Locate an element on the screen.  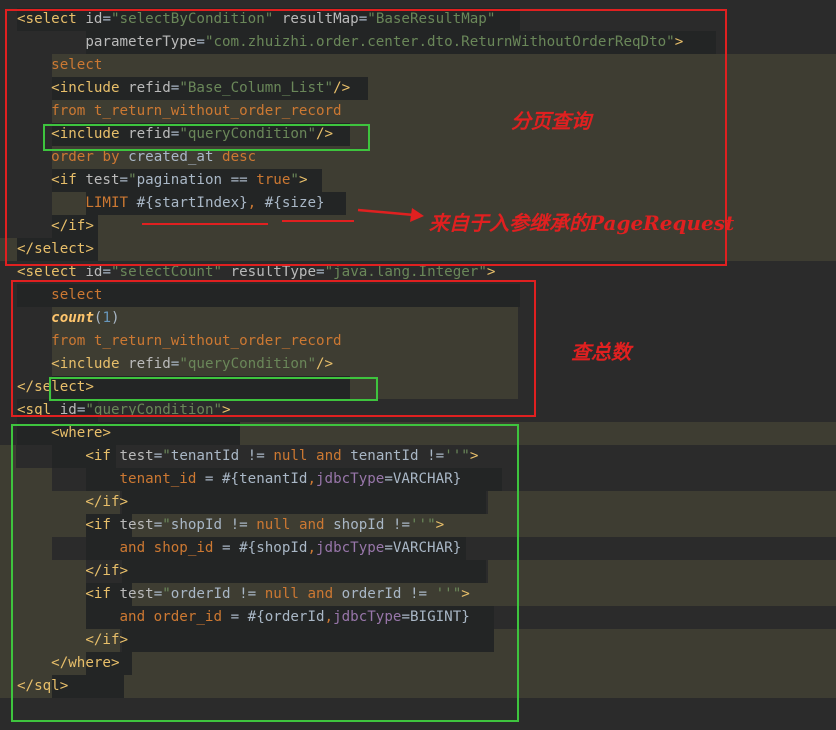
arrow-icon is located at coordinates (390, 215).